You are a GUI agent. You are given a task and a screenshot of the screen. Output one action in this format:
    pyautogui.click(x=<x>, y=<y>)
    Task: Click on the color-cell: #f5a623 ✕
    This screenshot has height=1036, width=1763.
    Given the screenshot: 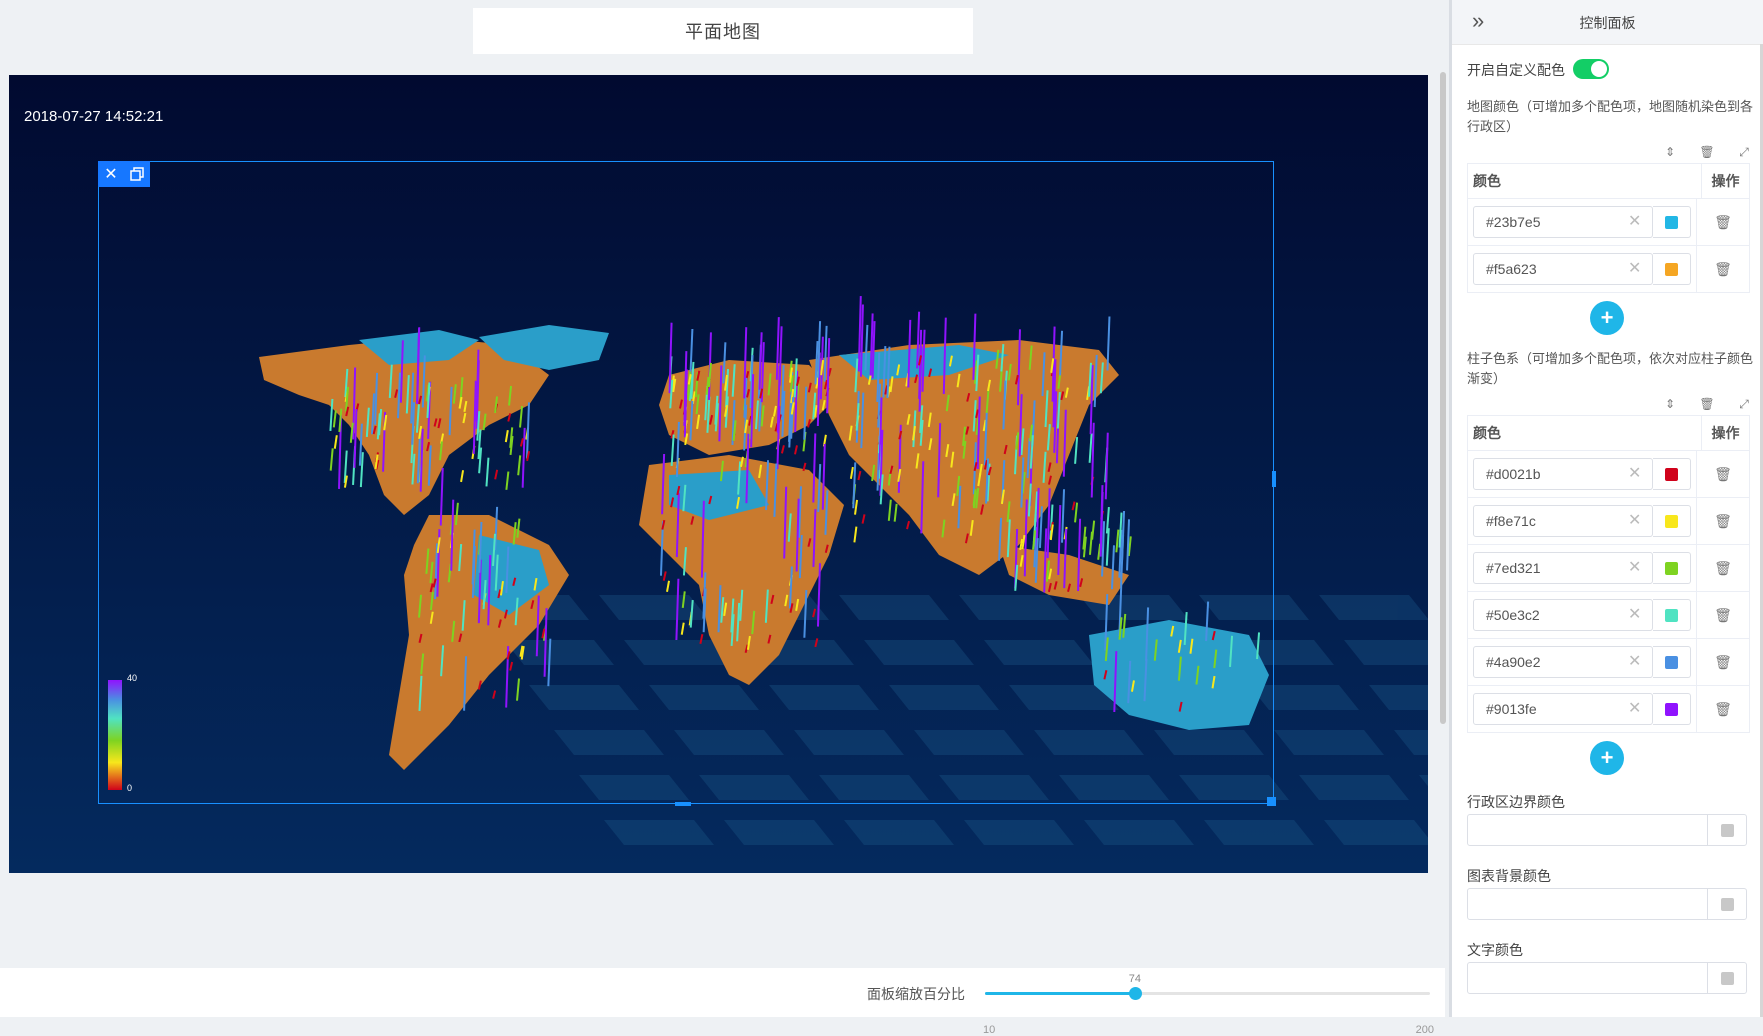 What is the action you would take?
    pyautogui.click(x=1582, y=269)
    